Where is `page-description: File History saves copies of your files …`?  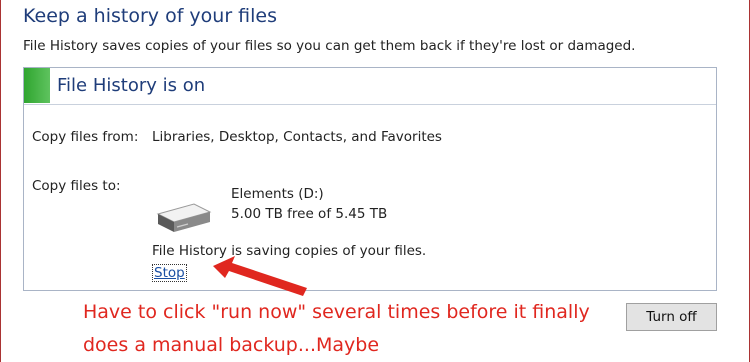 page-description: File History saves copies of your files … is located at coordinates (329, 46).